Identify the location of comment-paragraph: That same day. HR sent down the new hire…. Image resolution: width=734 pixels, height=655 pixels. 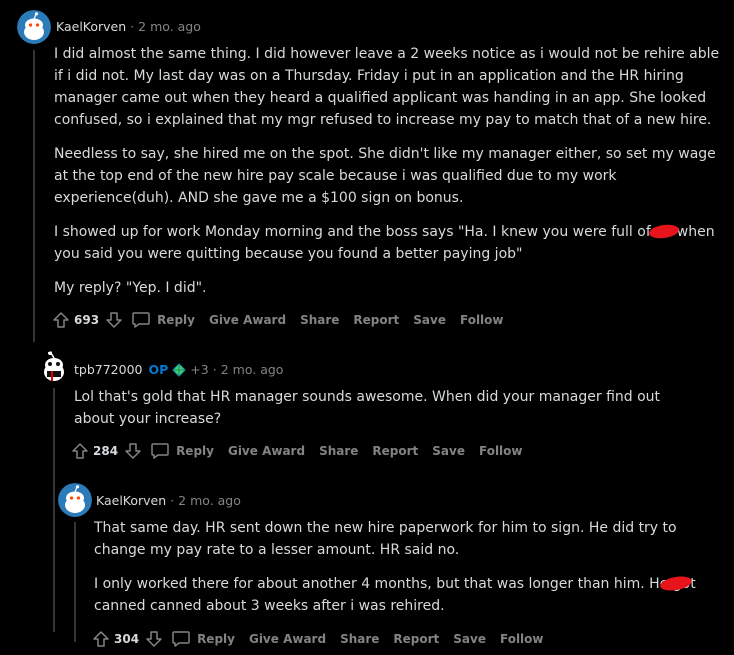
(385, 539).